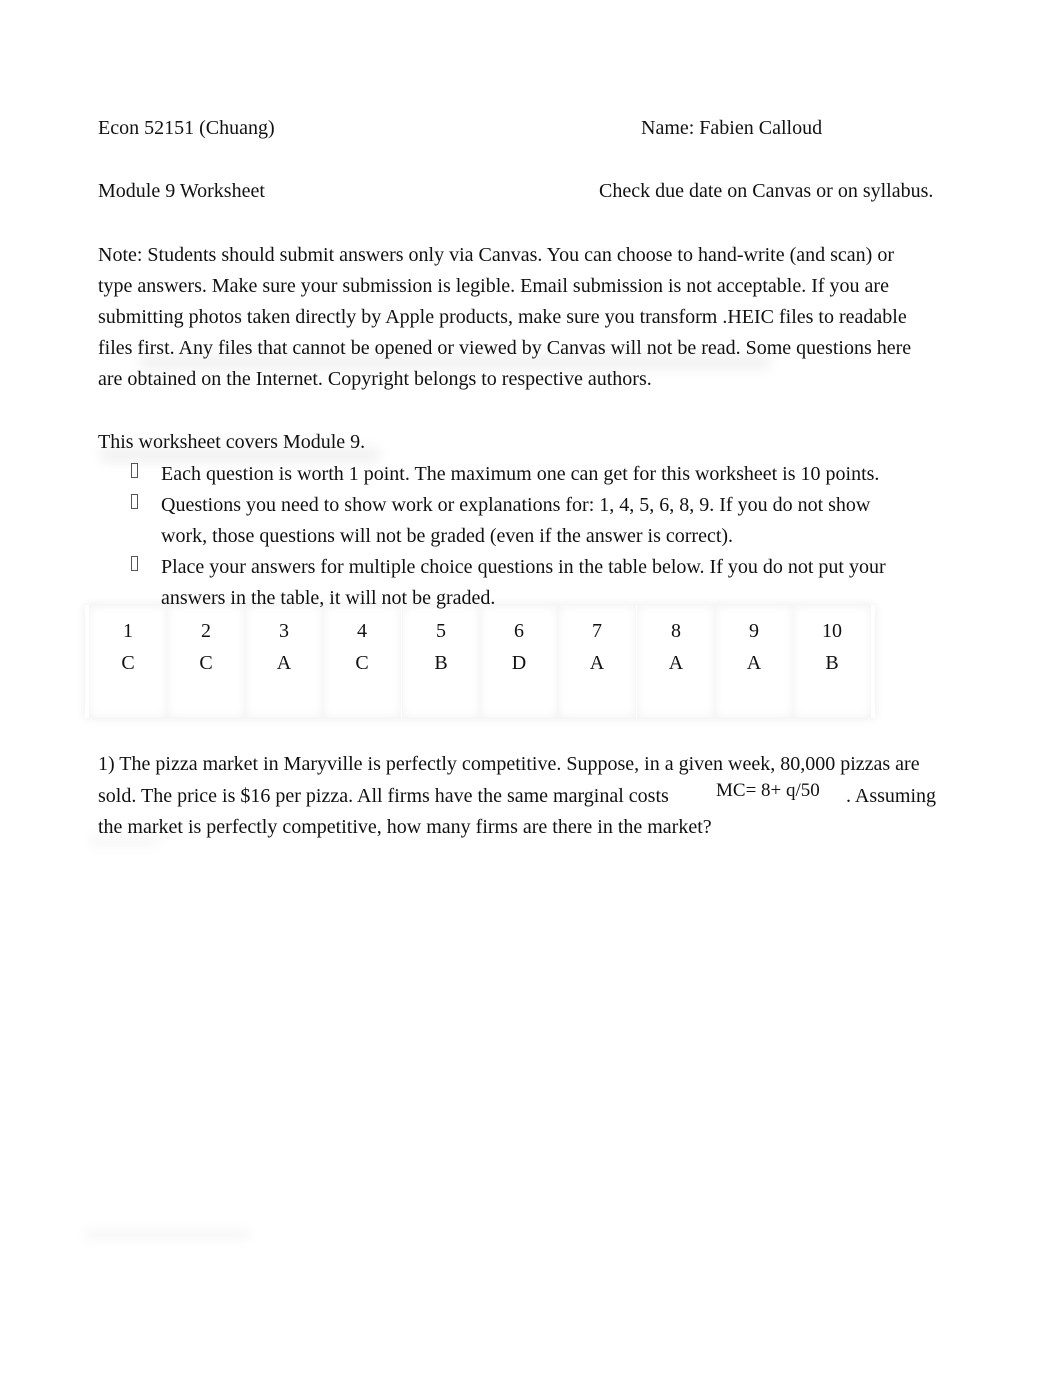 This screenshot has width=1062, height=1377. Describe the element at coordinates (519, 631) in the screenshot. I see `question-number: 6` at that location.